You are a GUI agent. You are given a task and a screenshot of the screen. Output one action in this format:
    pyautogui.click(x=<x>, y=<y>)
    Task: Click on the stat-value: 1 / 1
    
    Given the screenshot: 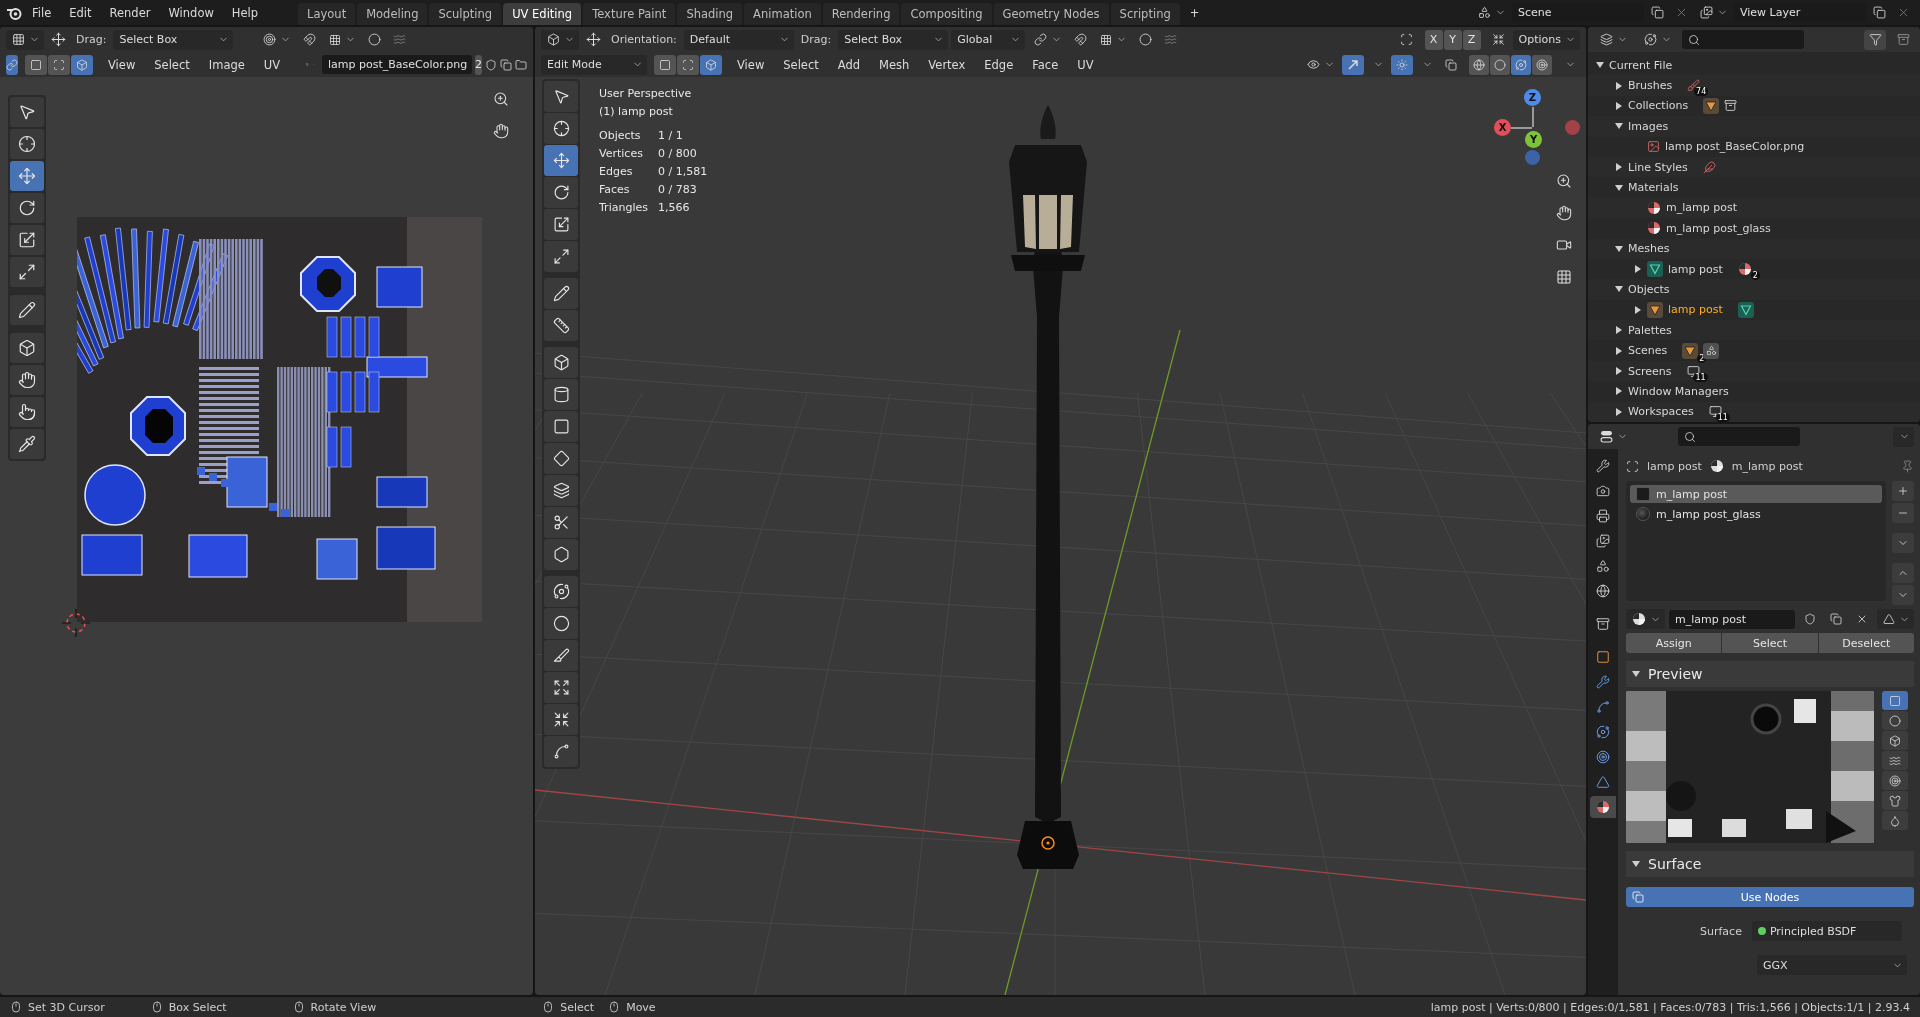 What is the action you would take?
    pyautogui.click(x=670, y=136)
    